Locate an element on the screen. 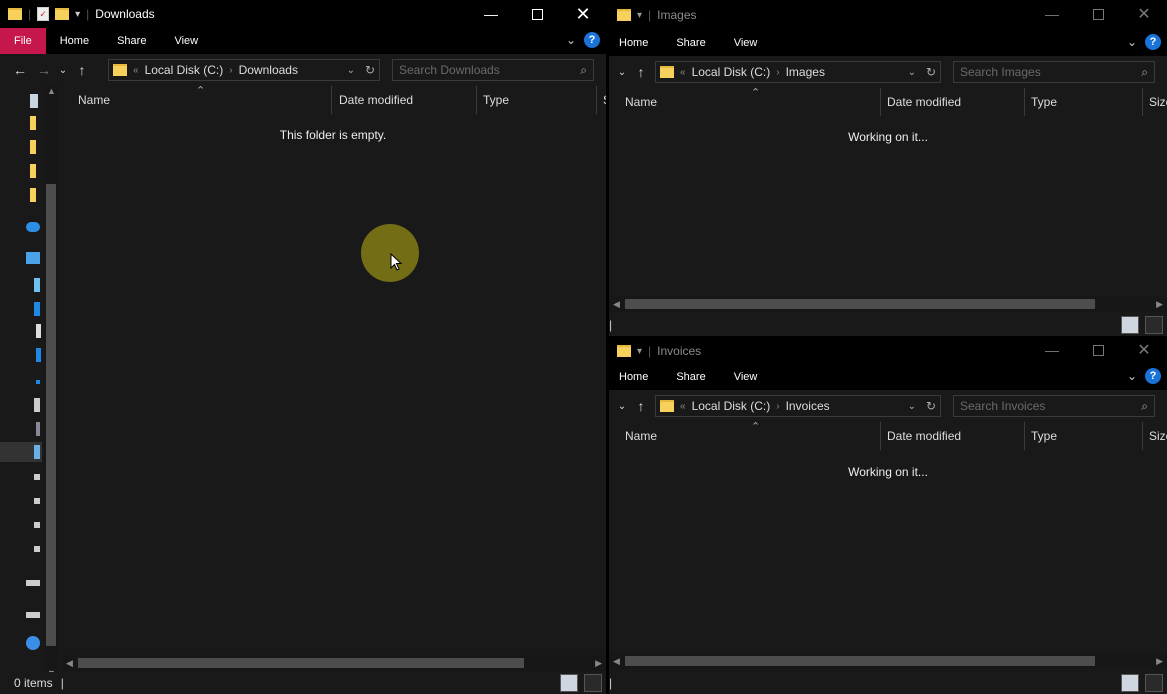 The image size is (1167, 694). local-disk-icon is located at coordinates (37, 452).